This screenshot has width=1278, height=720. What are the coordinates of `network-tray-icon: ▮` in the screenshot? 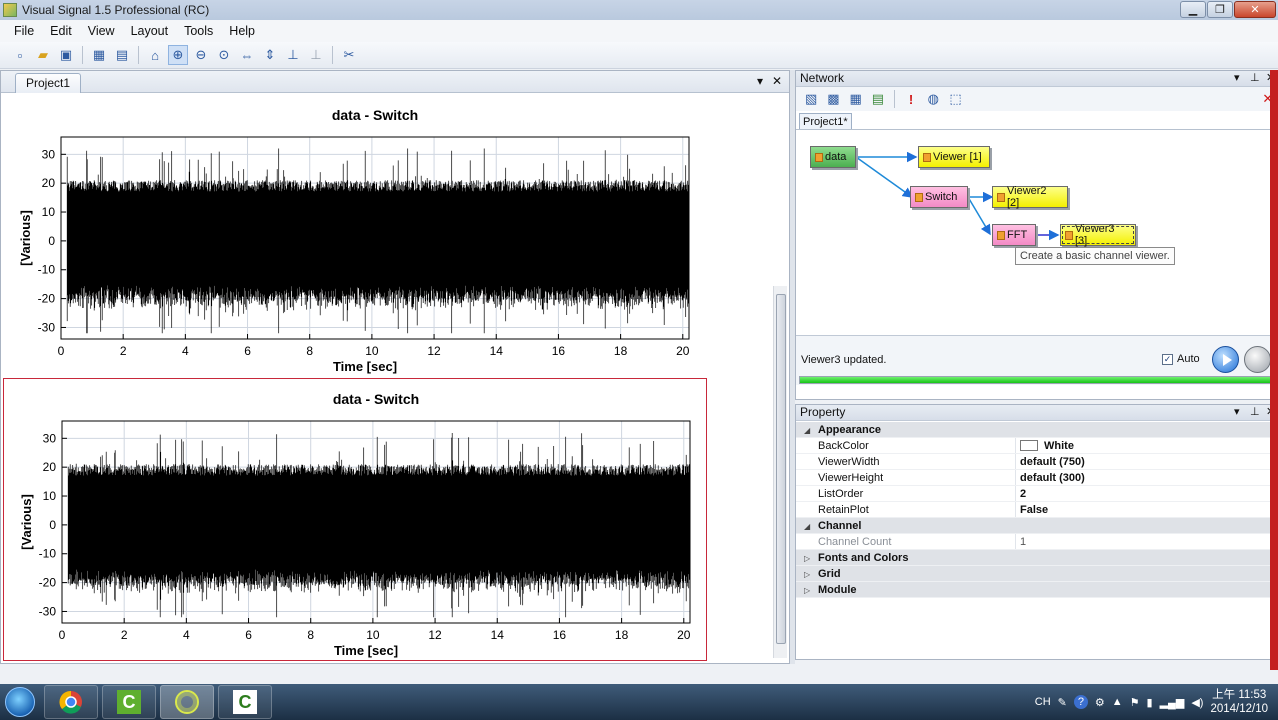 It's located at (1150, 702).